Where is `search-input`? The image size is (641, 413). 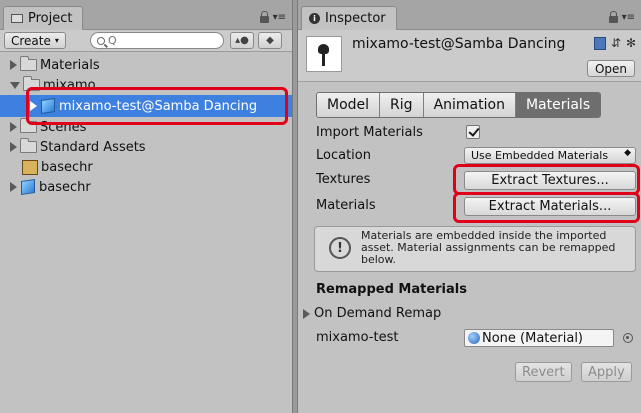 search-input is located at coordinates (163, 40).